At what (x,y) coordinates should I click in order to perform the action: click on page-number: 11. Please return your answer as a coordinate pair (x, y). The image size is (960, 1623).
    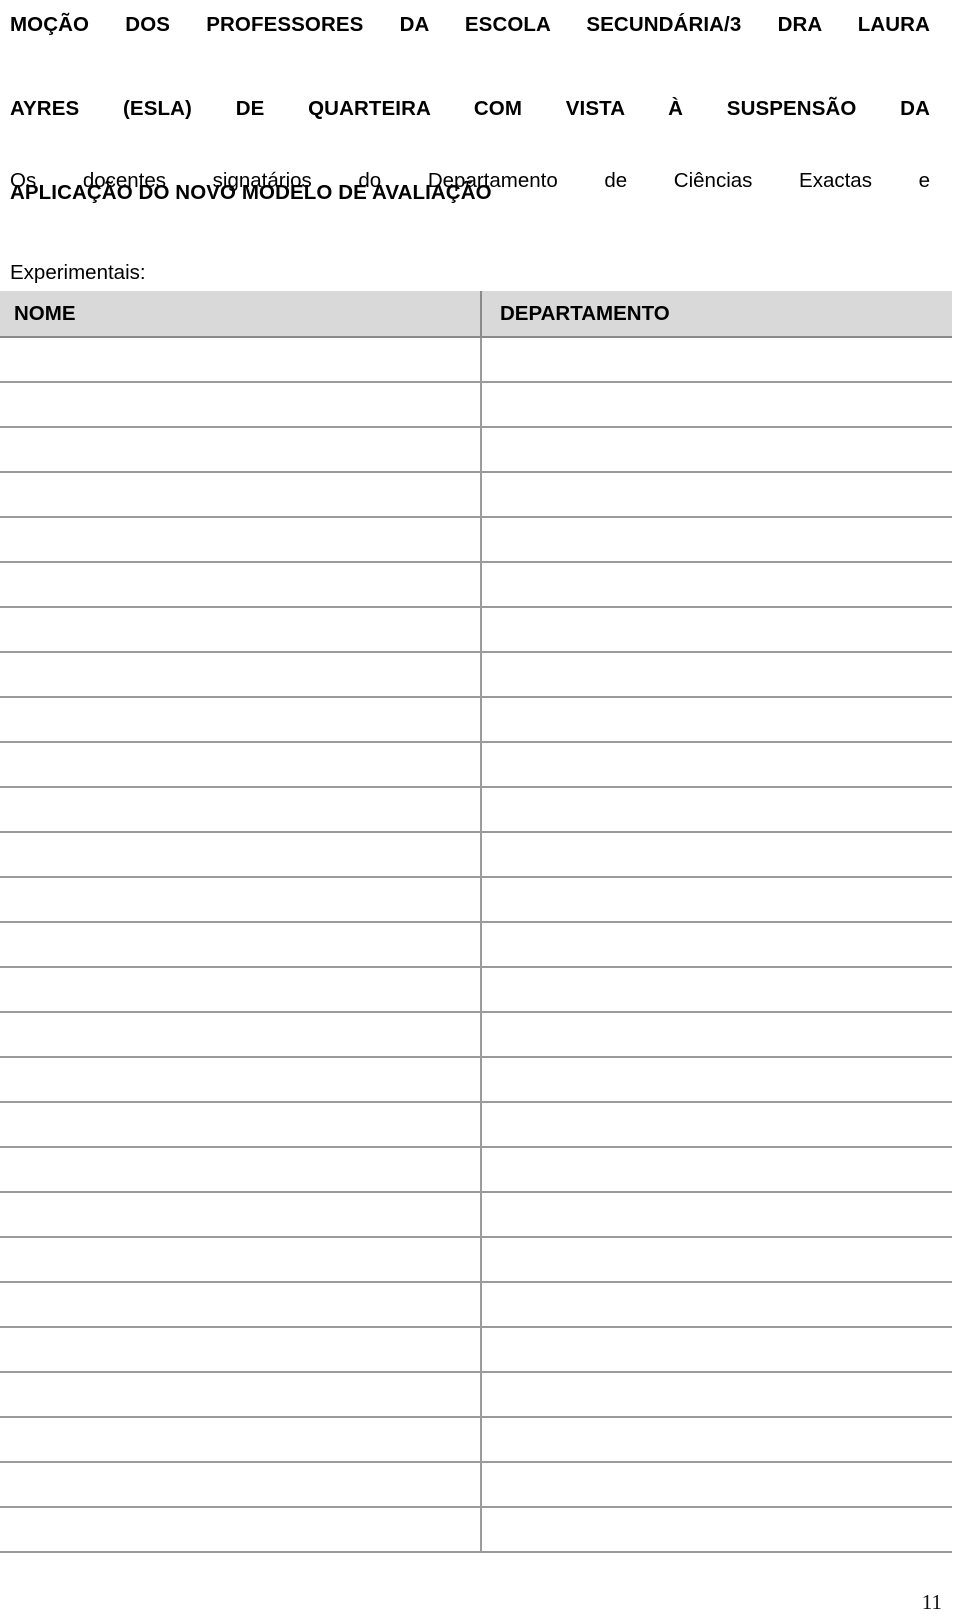
    Looking at the image, I should click on (931, 1602).